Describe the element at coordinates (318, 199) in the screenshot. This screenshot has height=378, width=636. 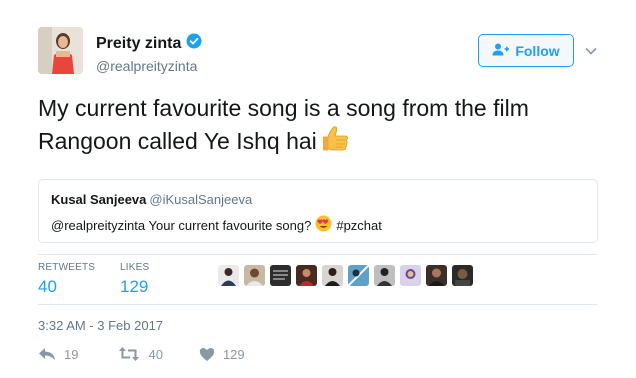
I see `quoted-tweet-header: Kusal Sanjeeva @iKusalSanjeeva` at that location.